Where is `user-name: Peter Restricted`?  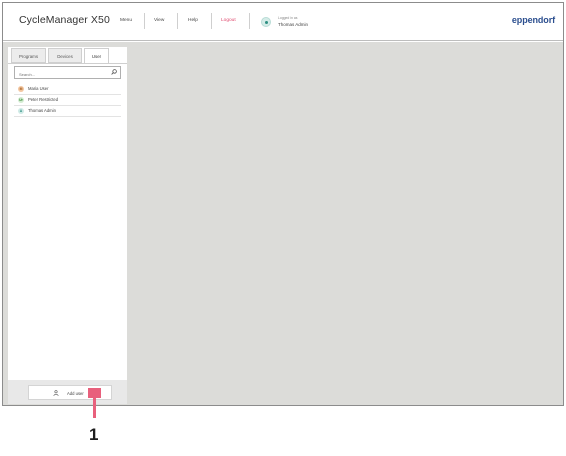 user-name: Peter Restricted is located at coordinates (43, 99).